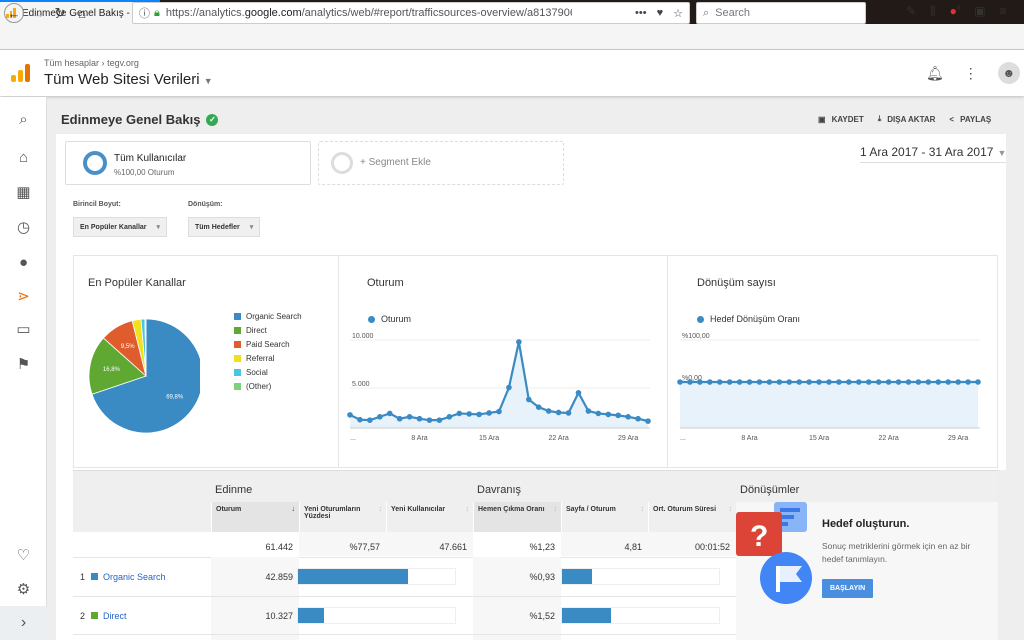 This screenshot has height=640, width=1024. What do you see at coordinates (23, 119) in the screenshot?
I see `sidebar-search-icon: ⌕` at bounding box center [23, 119].